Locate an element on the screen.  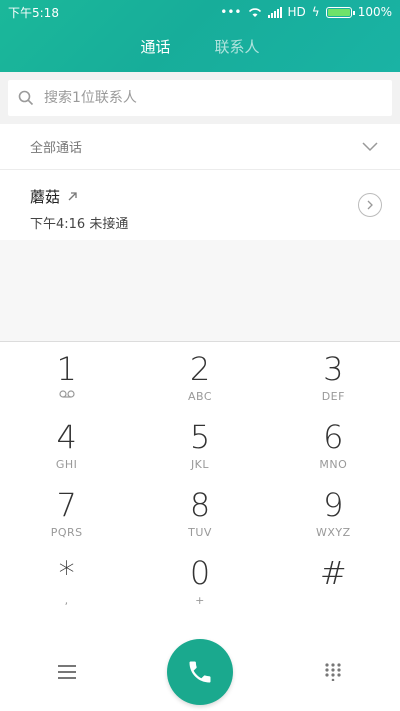
search-area is located at coordinates (200, 98).